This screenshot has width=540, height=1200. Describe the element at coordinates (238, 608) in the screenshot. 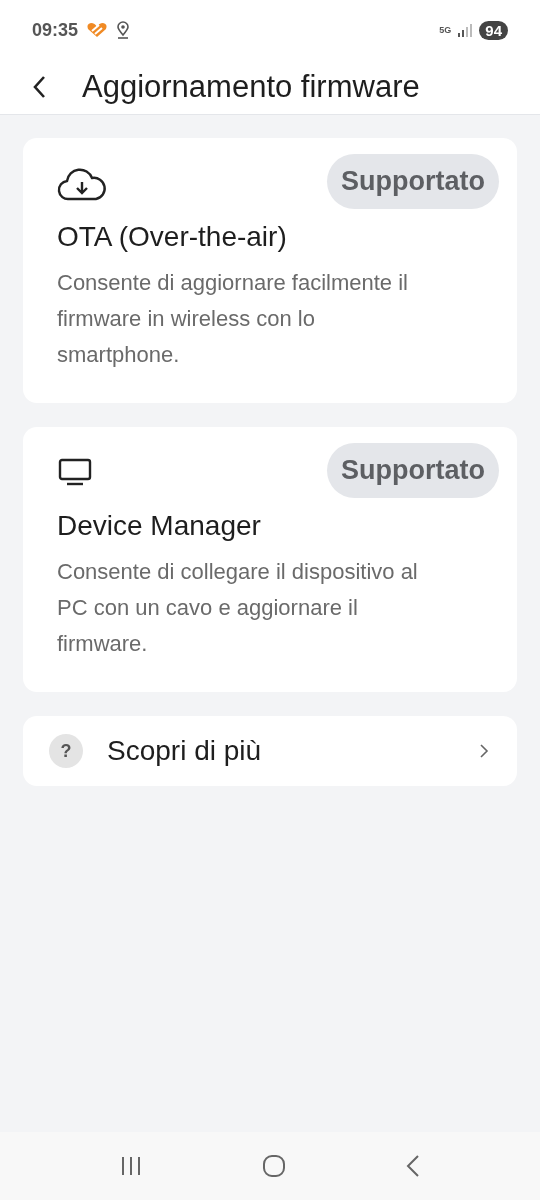

I see `method-description: Consente di collegare il dispositivo al PC con un cavo e aggiornare il firmware.` at that location.